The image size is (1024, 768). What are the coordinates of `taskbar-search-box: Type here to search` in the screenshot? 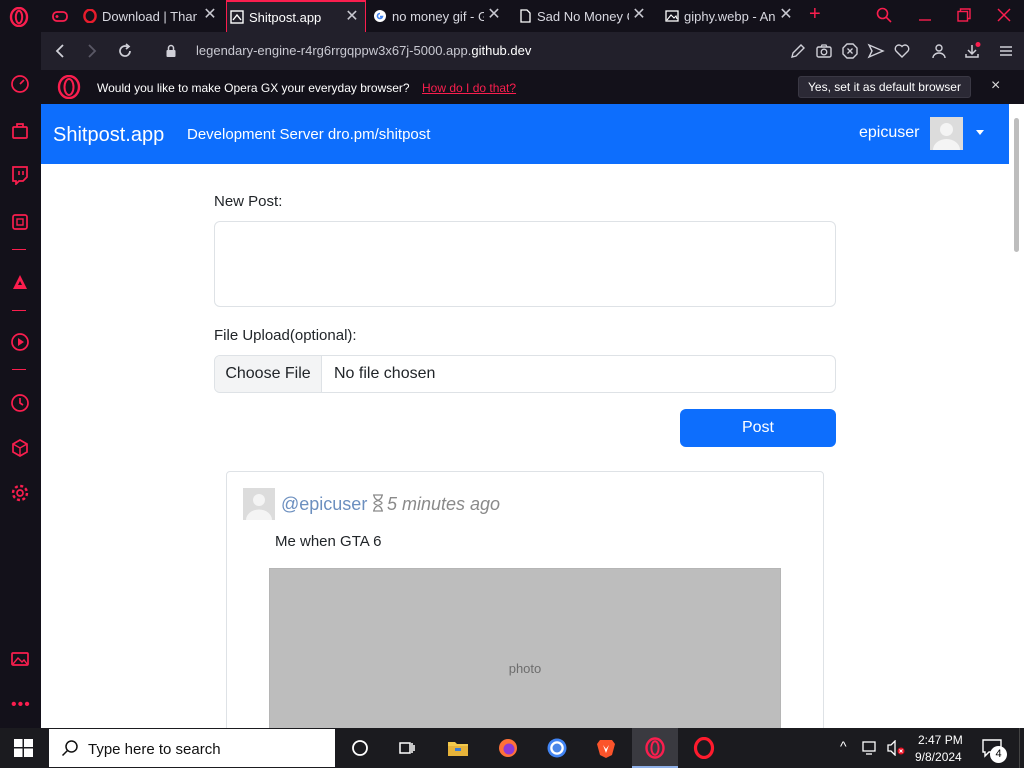 It's located at (192, 748).